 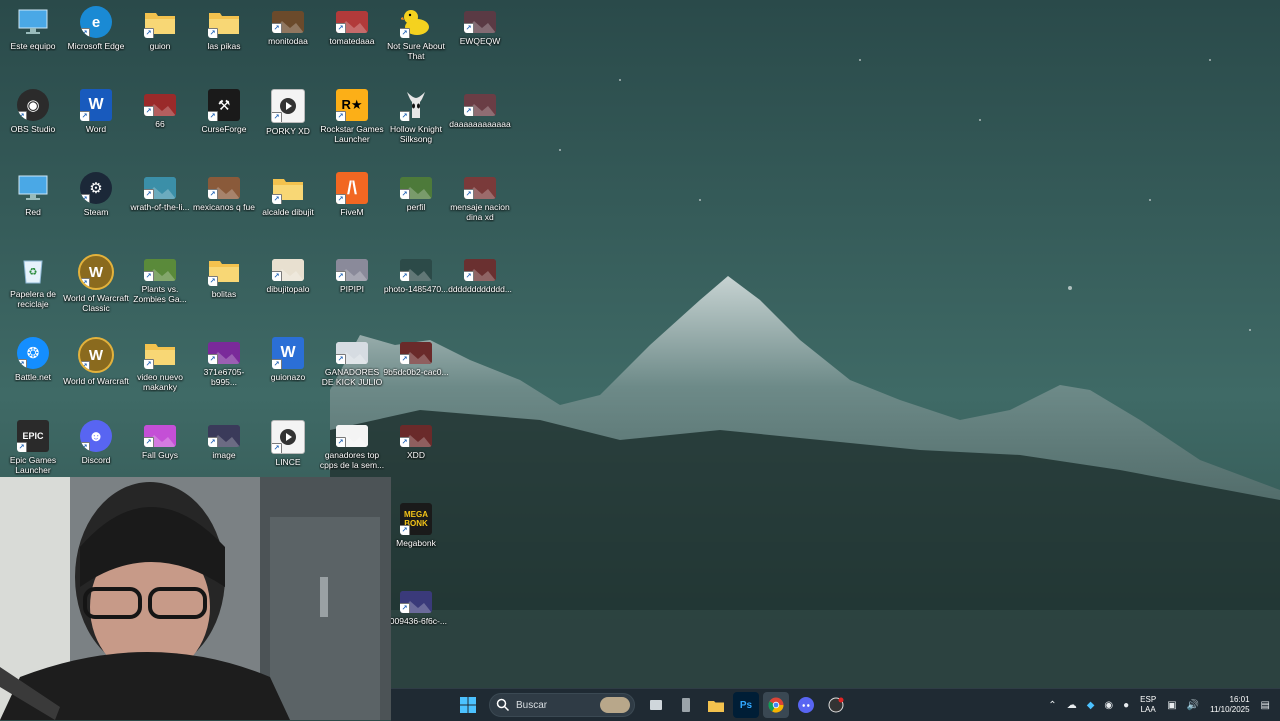 What do you see at coordinates (615, 705) in the screenshot?
I see `search-highlight-icon` at bounding box center [615, 705].